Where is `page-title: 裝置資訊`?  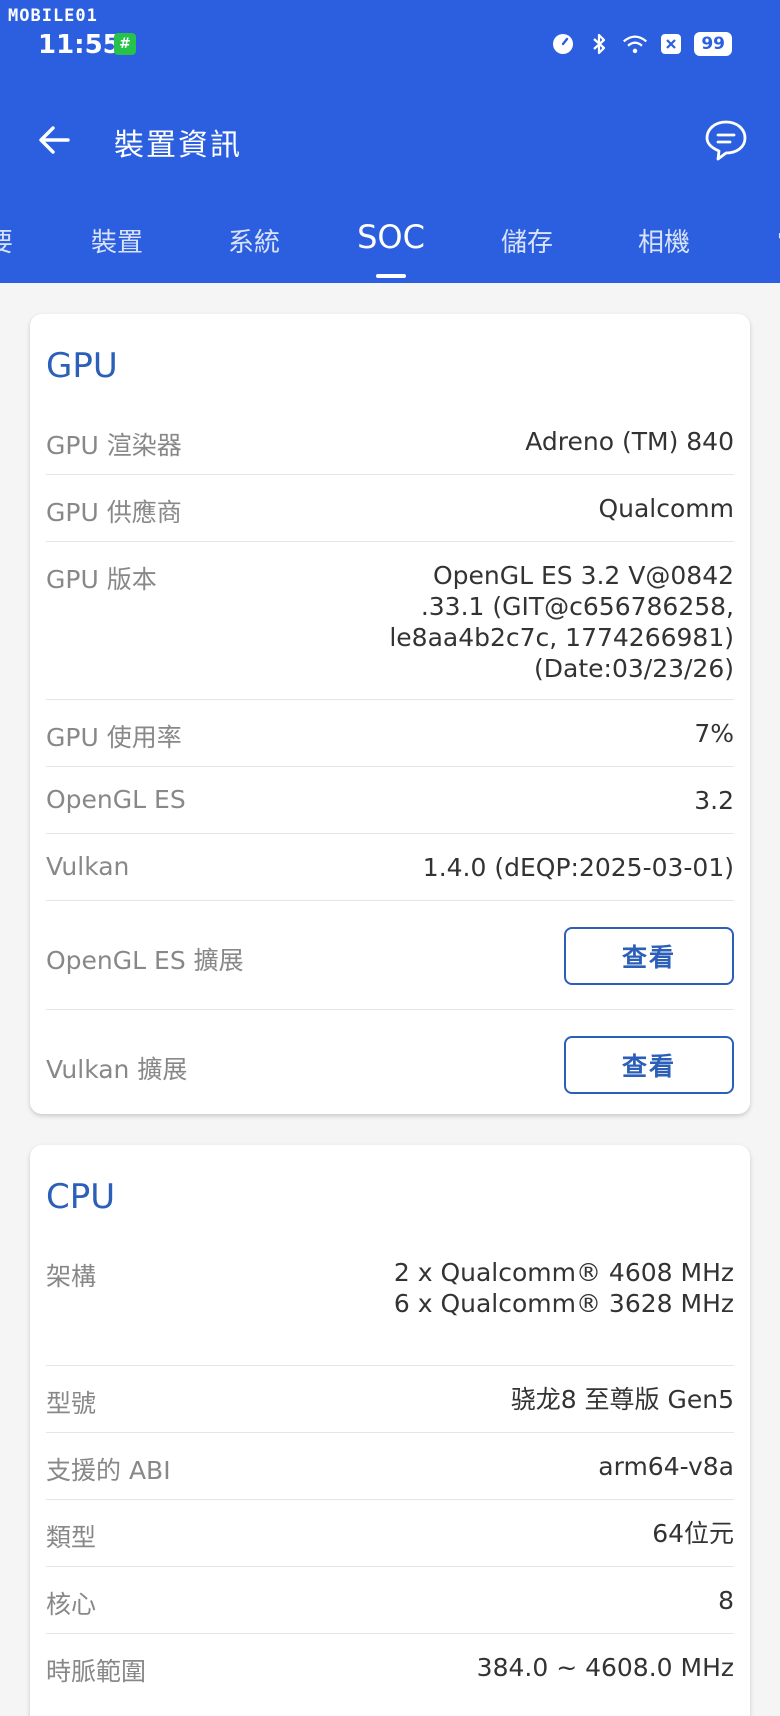
page-title: 裝置資訊 is located at coordinates (178, 145).